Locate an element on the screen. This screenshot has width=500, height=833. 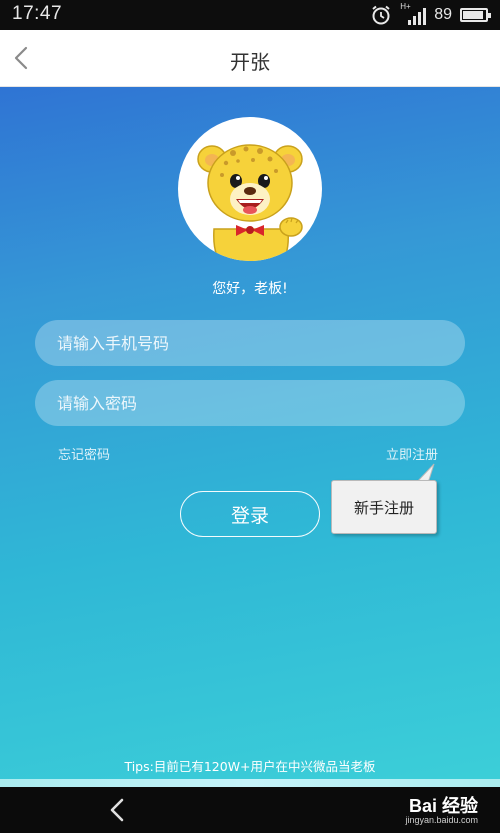
back-arrow-icon is located at coordinates (118, 810).